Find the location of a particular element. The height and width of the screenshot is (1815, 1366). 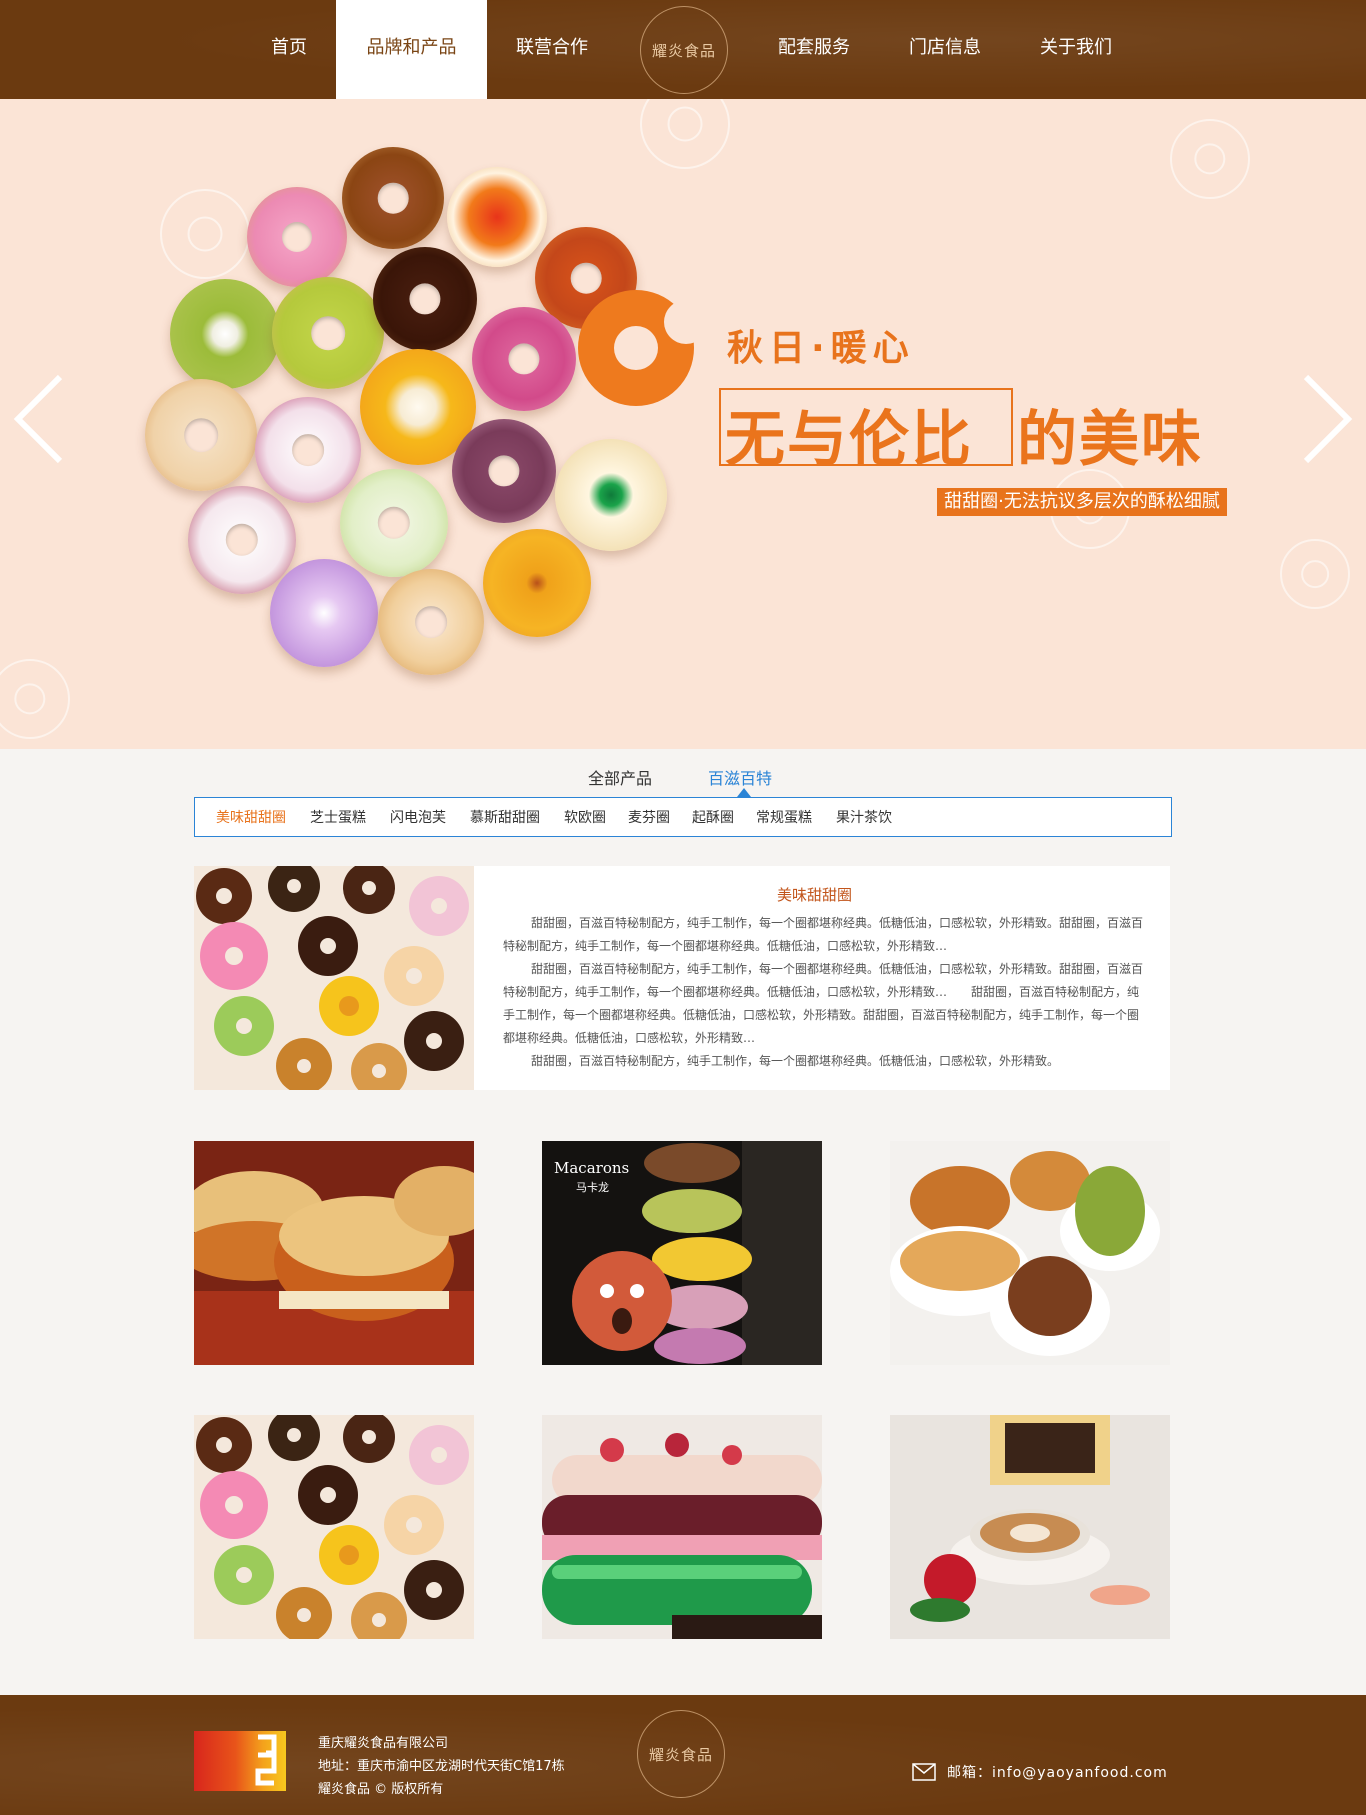

nav-logo: 耀炎食品 is located at coordinates (684, 50).